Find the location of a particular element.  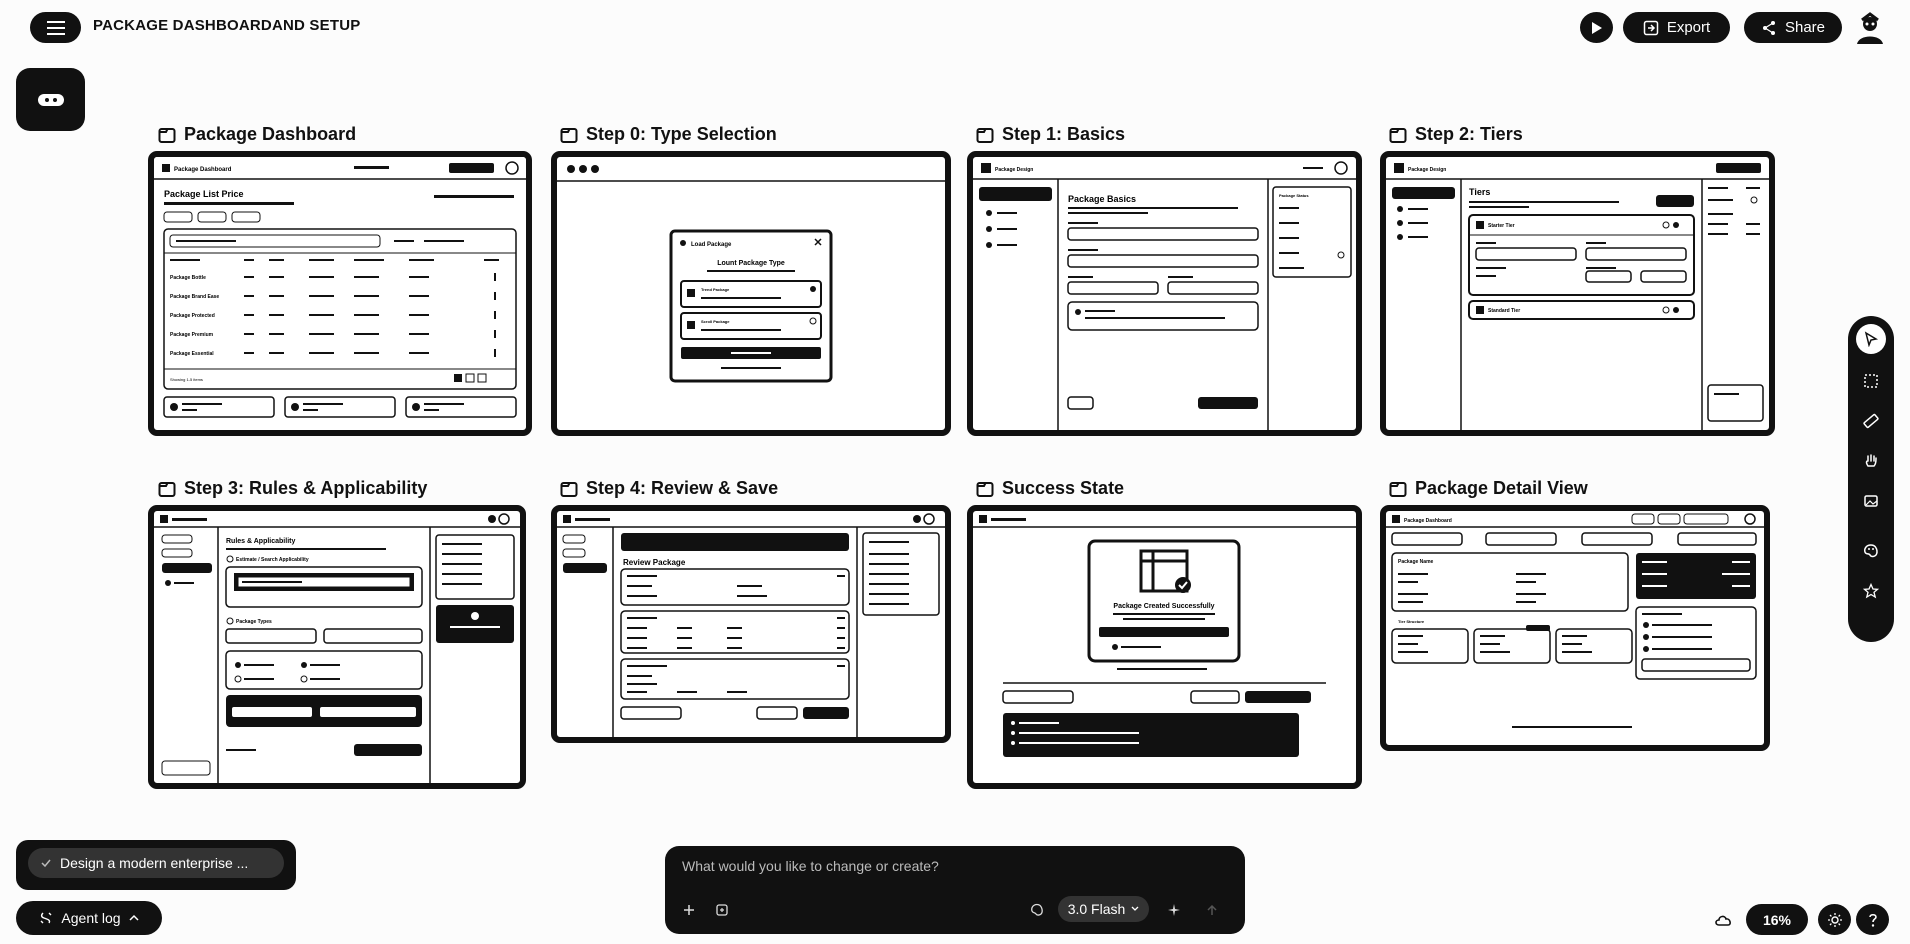

share-button: Share is located at coordinates (1793, 27).